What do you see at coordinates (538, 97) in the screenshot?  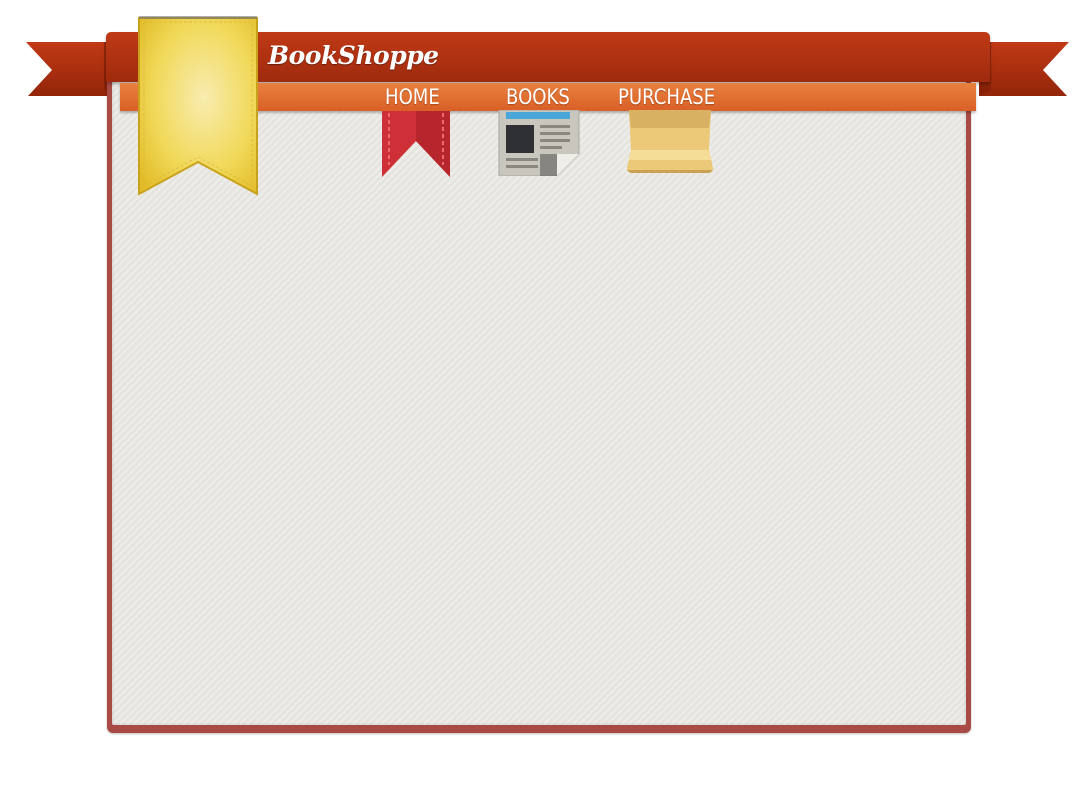 I see `nav-books-link: BOOKS` at bounding box center [538, 97].